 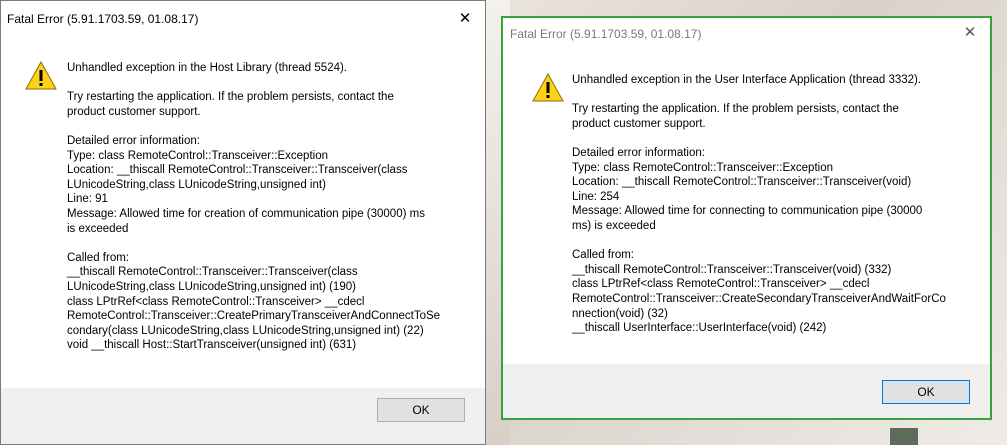 I want to click on detail-line: Line: 91, so click(x=87, y=199).